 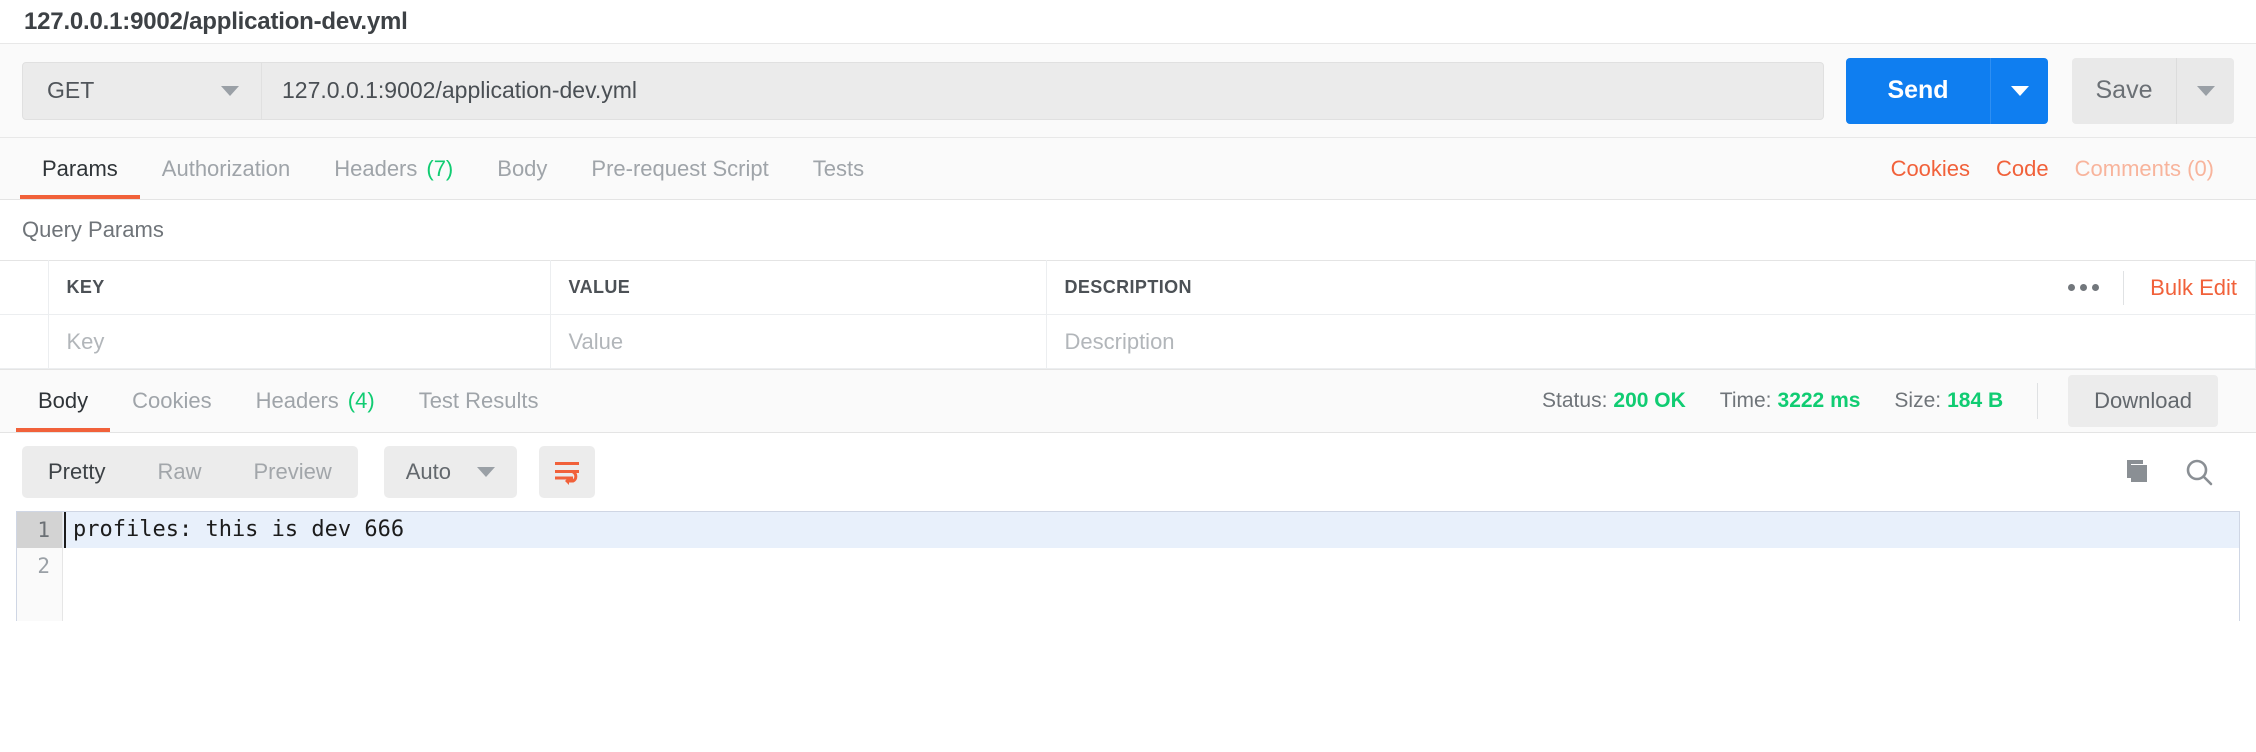 I want to click on status-value: 200 OK, so click(x=1649, y=400).